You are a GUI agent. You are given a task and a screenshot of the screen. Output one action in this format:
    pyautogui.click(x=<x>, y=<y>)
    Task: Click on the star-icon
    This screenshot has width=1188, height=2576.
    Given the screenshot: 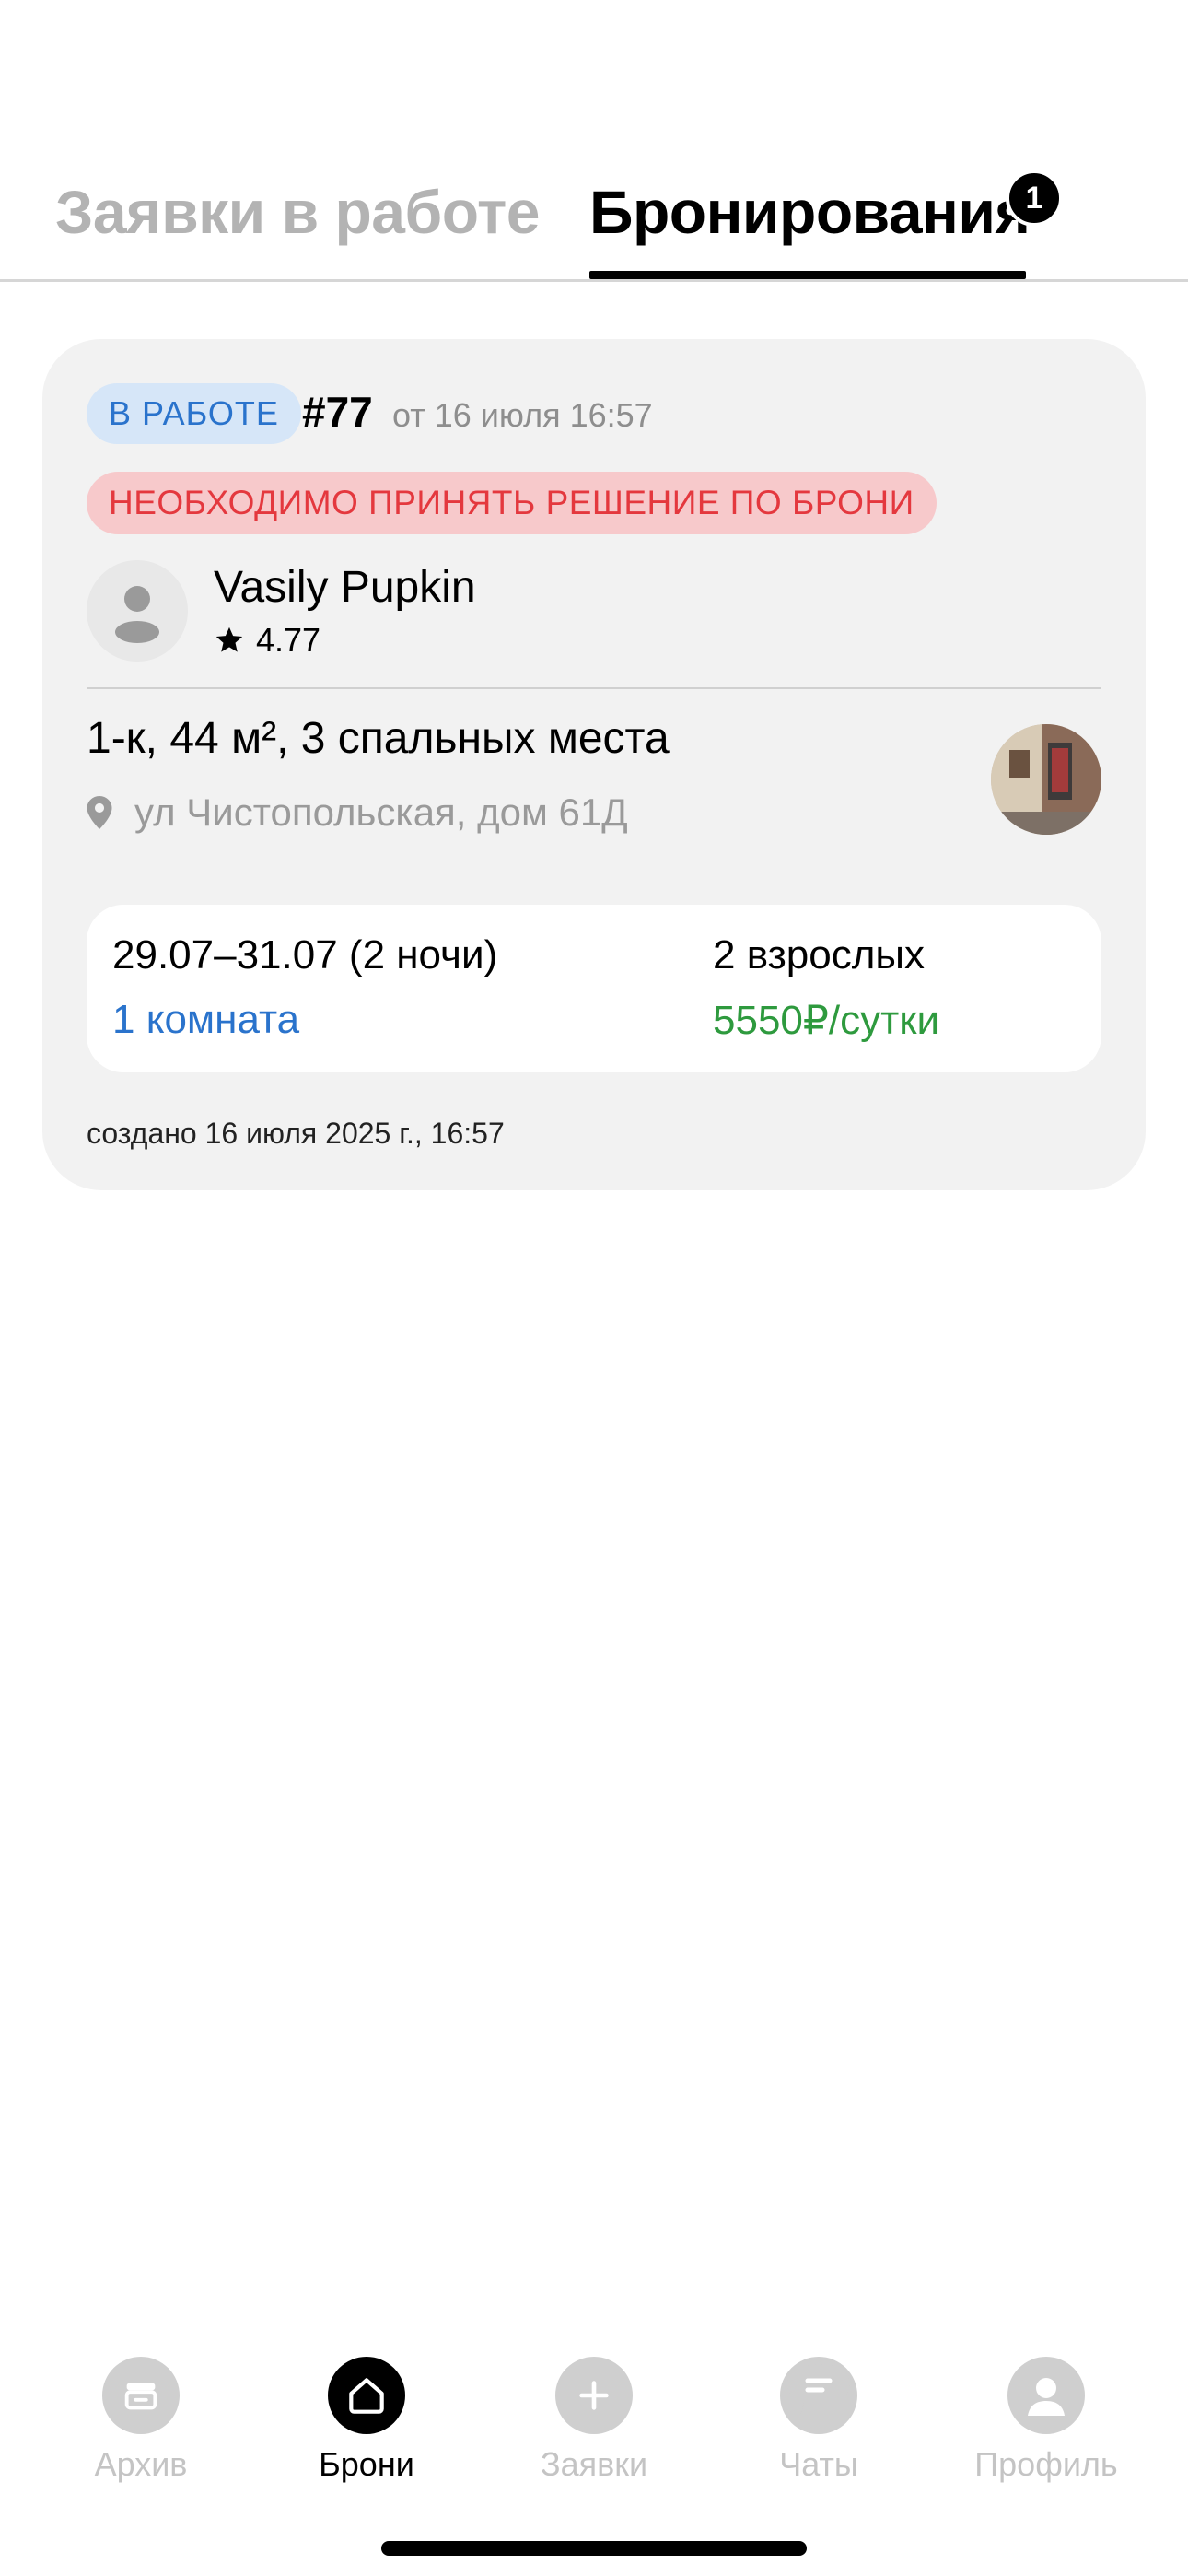 What is the action you would take?
    pyautogui.click(x=229, y=639)
    